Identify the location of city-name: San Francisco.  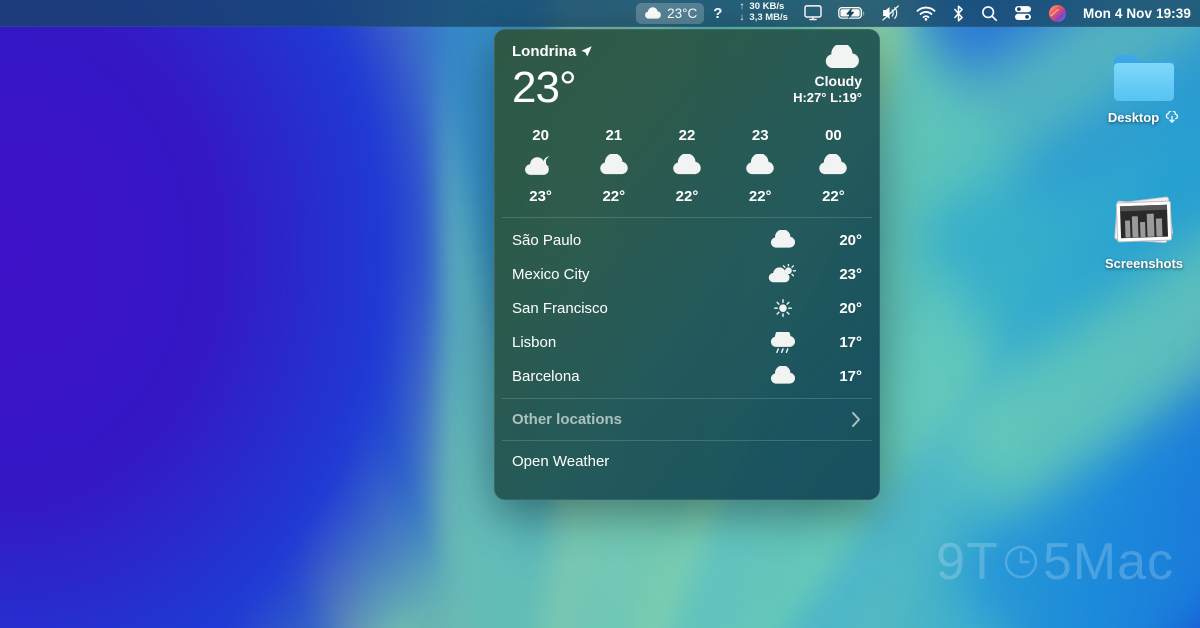
(560, 308).